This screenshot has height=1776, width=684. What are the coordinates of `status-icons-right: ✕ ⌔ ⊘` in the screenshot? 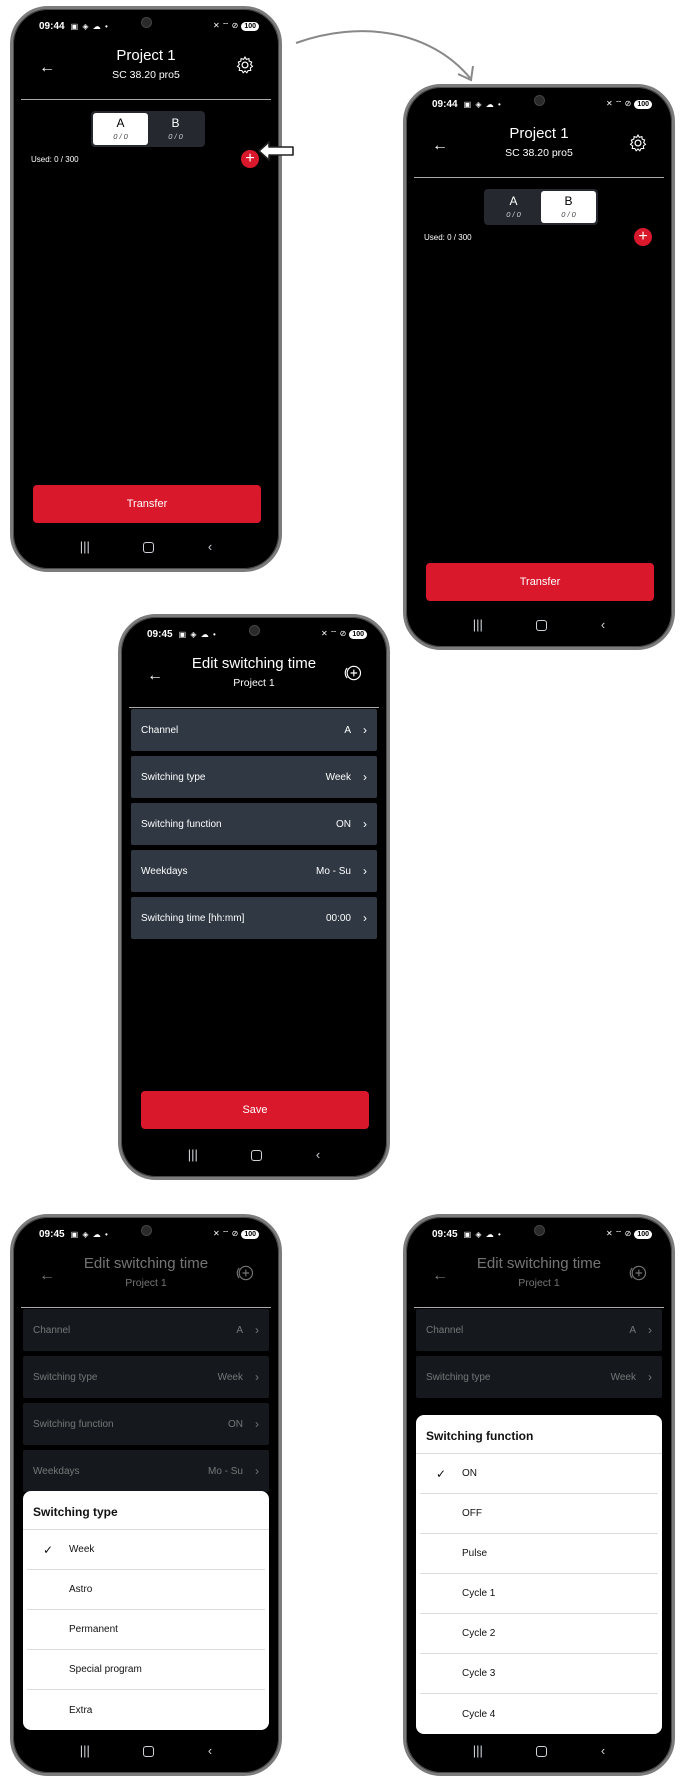 It's located at (618, 1233).